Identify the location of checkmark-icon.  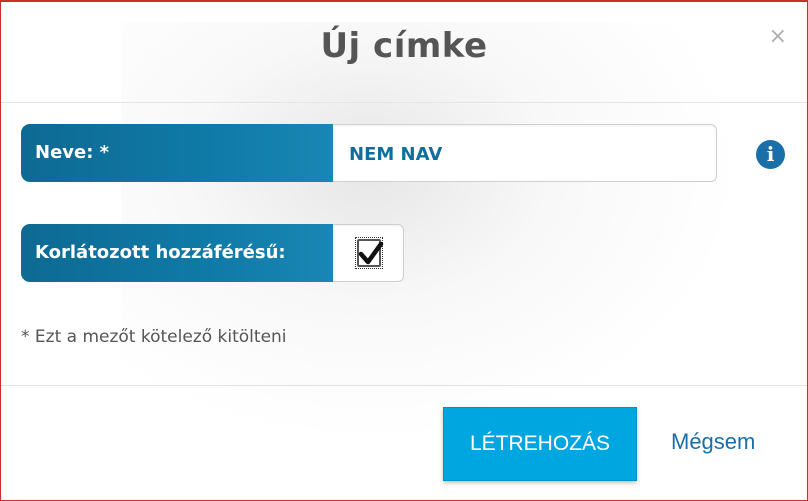
(371, 253).